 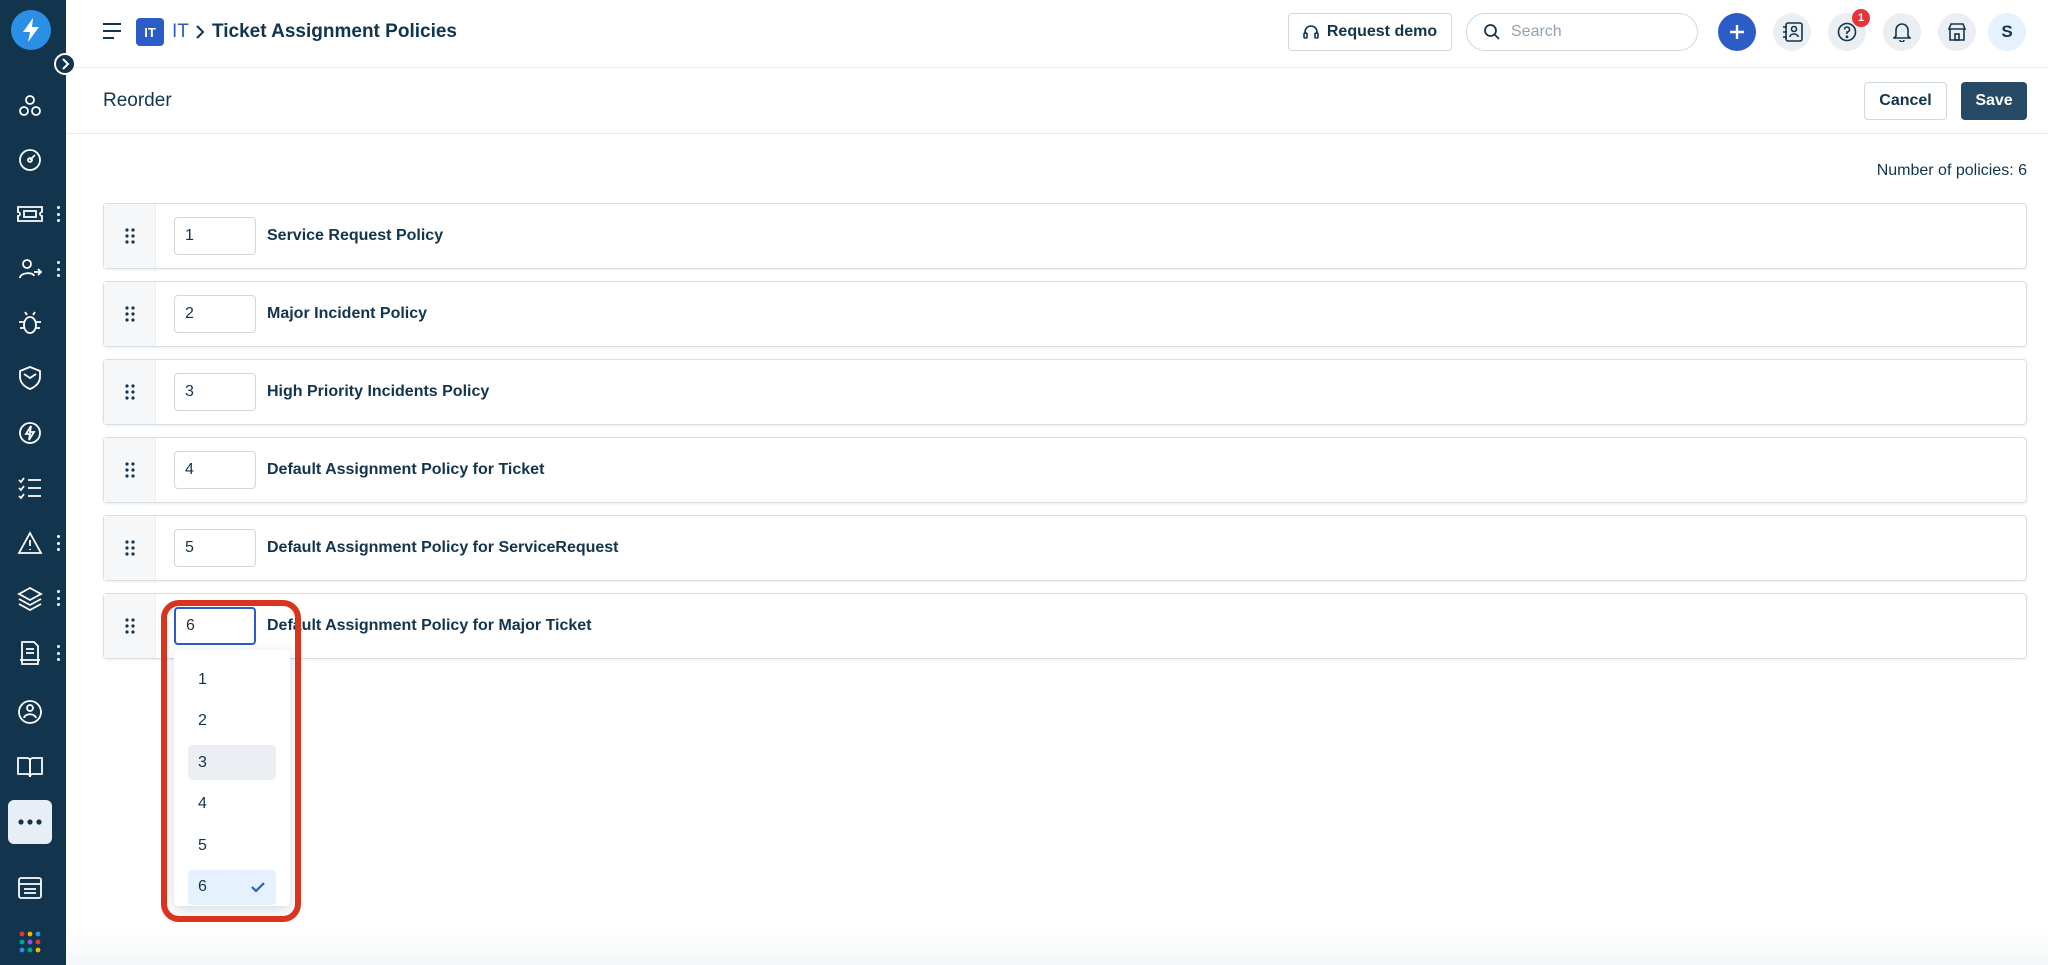 What do you see at coordinates (58, 598) in the screenshot?
I see `assets-menu-icon` at bounding box center [58, 598].